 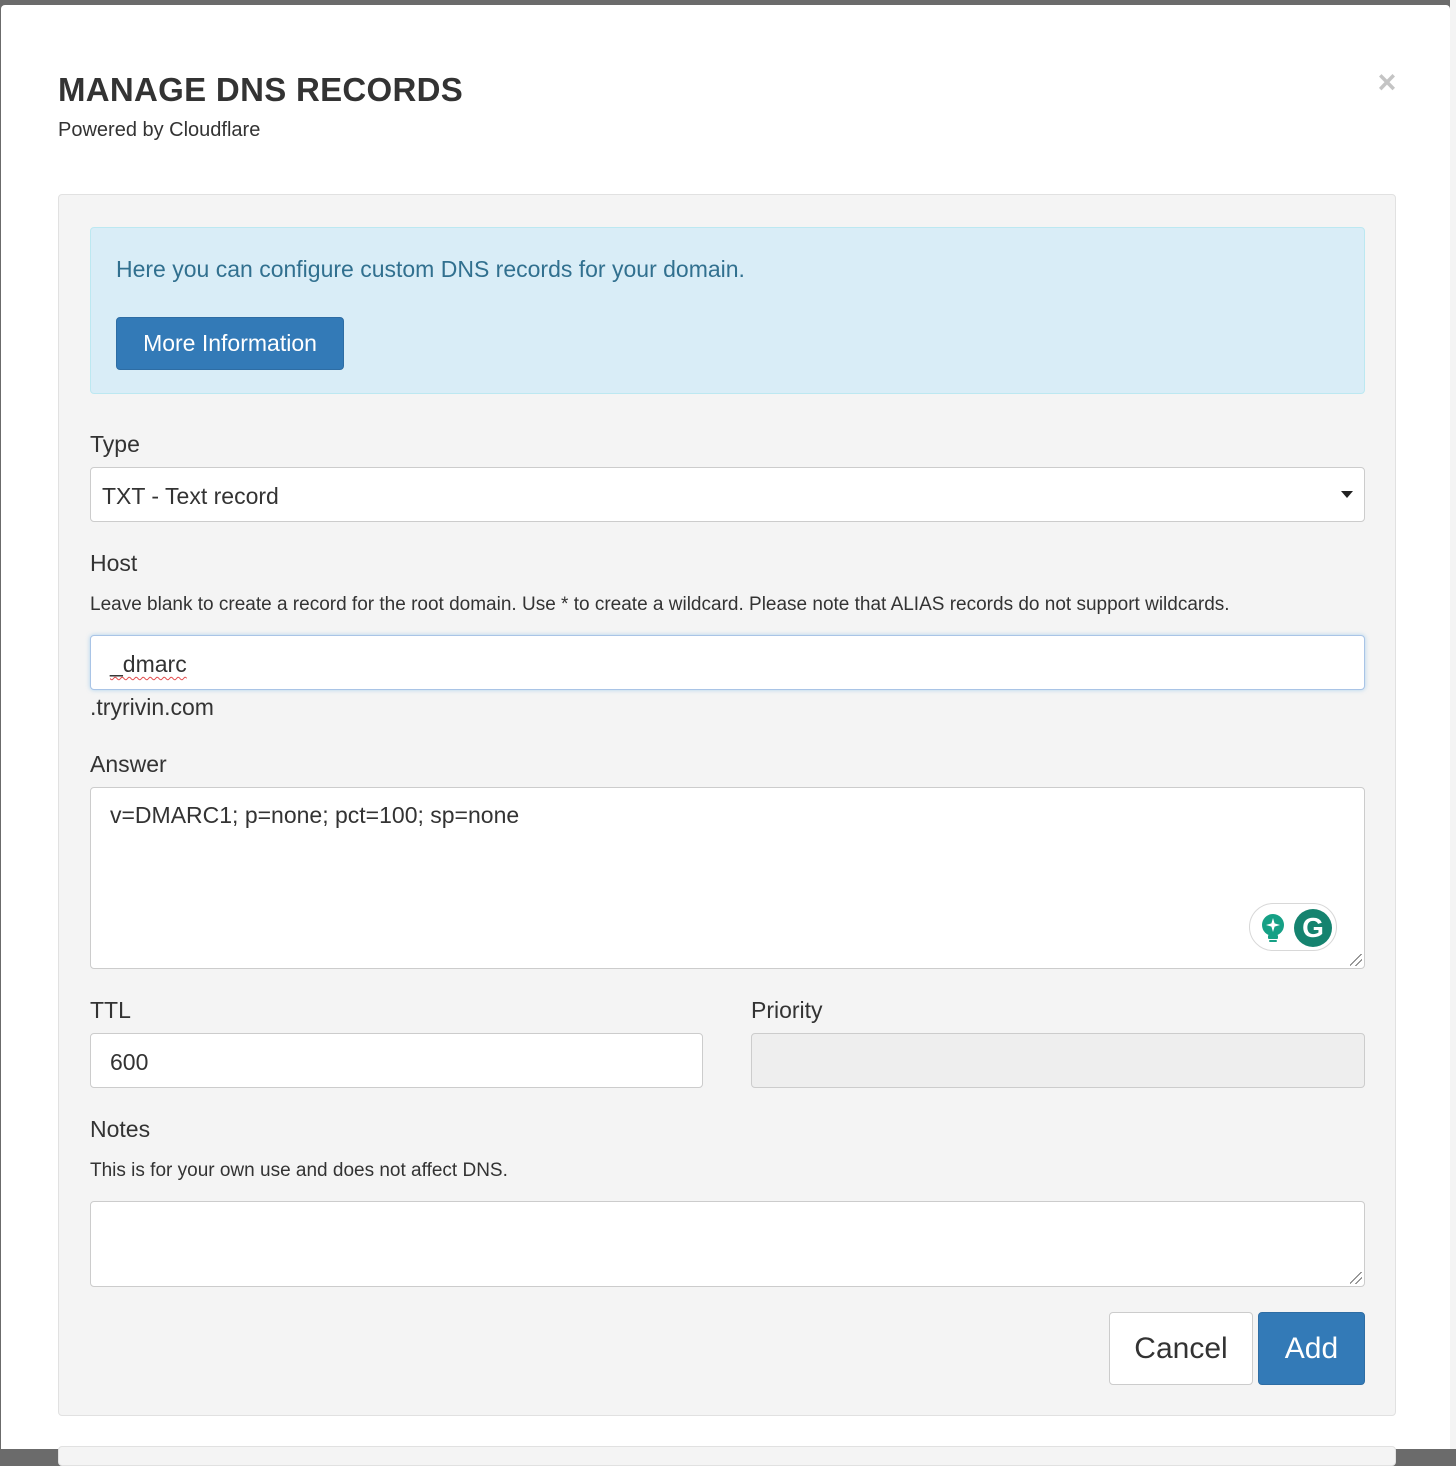 What do you see at coordinates (1058, 1060) in the screenshot?
I see `priority-input` at bounding box center [1058, 1060].